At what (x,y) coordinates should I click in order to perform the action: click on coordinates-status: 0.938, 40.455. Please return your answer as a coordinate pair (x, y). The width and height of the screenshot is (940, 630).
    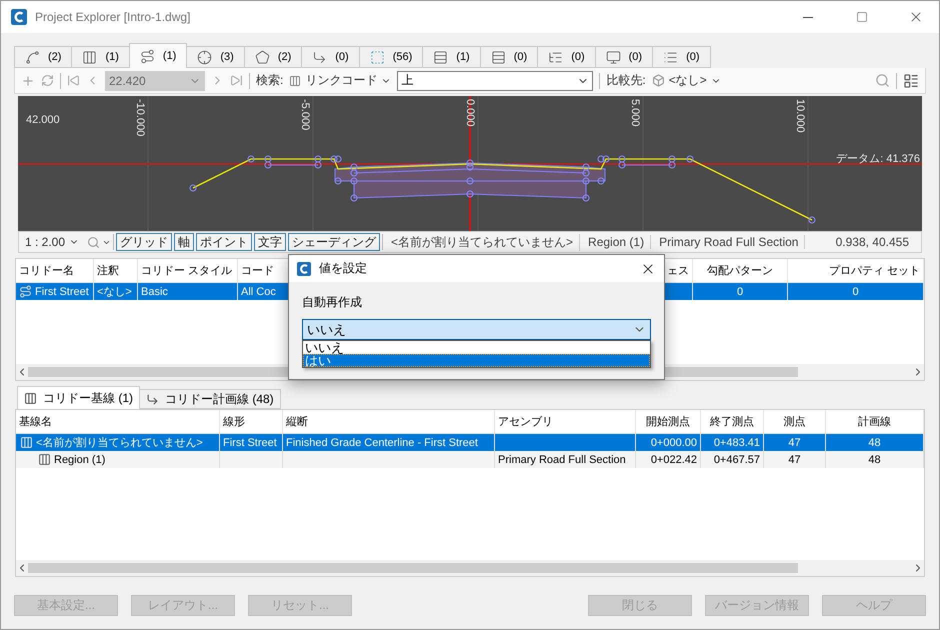
    Looking at the image, I should click on (873, 242).